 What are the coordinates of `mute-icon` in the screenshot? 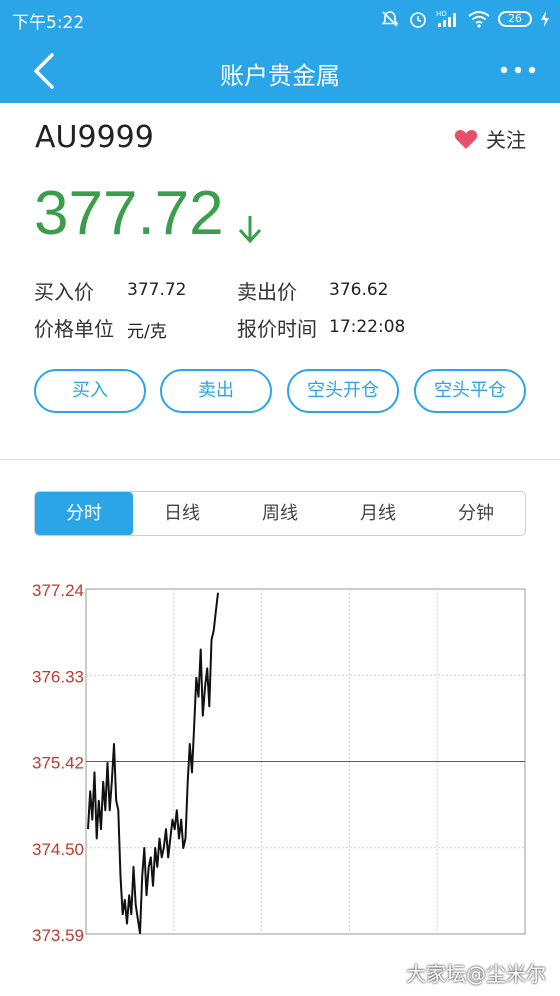 It's located at (390, 19).